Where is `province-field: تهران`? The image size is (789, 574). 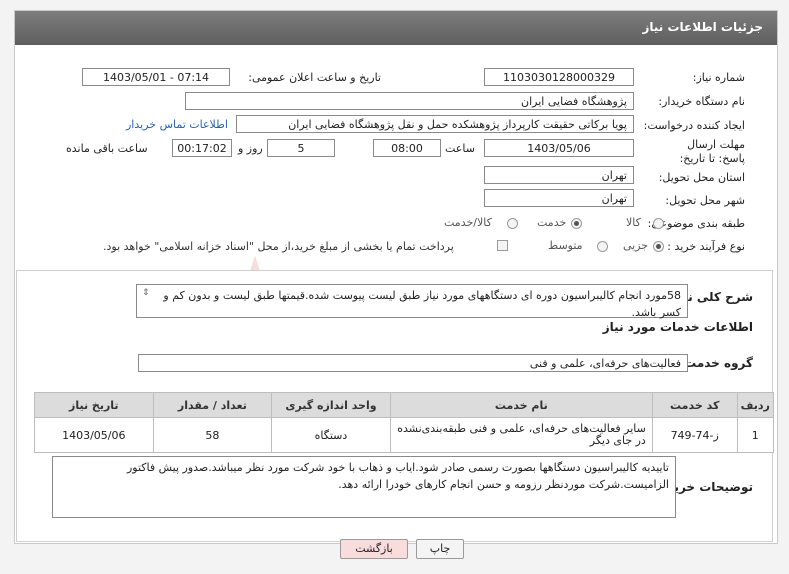
province-field: تهران is located at coordinates (559, 175).